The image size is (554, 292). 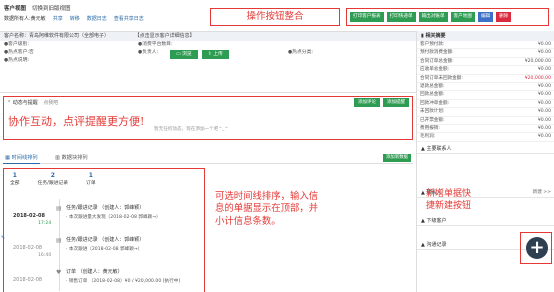 What do you see at coordinates (75, 18) in the screenshot?
I see `transfer-link: 转移` at bounding box center [75, 18].